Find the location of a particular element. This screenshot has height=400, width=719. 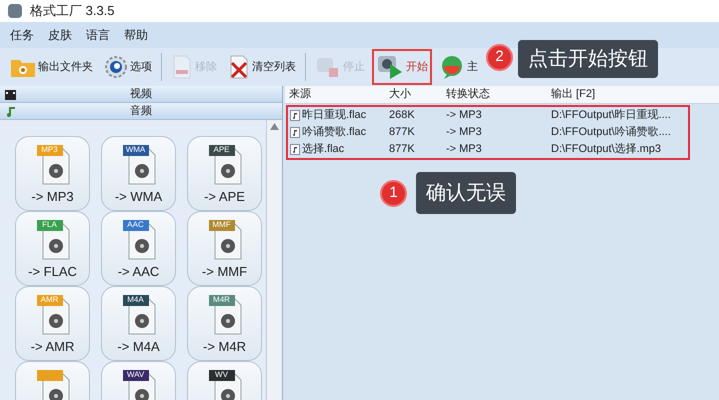

document-icon is located at coordinates (182, 67).